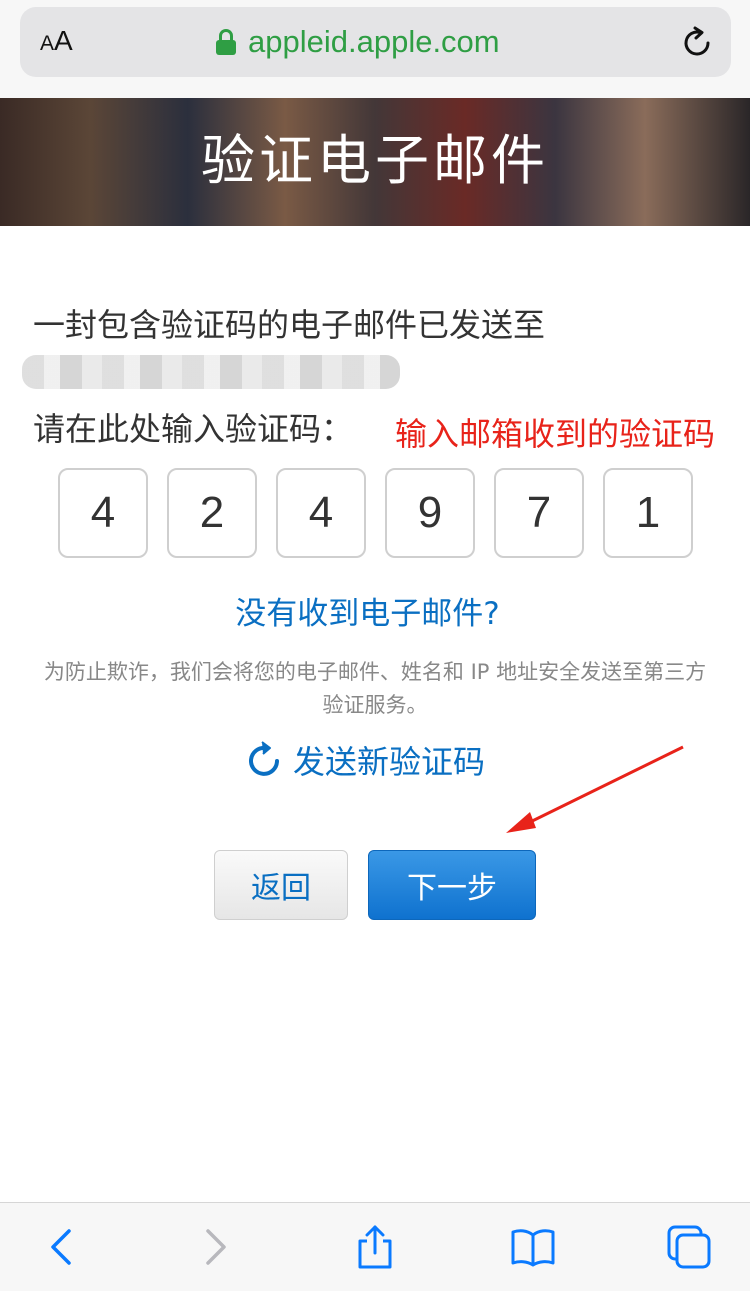 The height and width of the screenshot is (1291, 750). What do you see at coordinates (216, 1247) in the screenshot?
I see `forward-arrow-icon` at bounding box center [216, 1247].